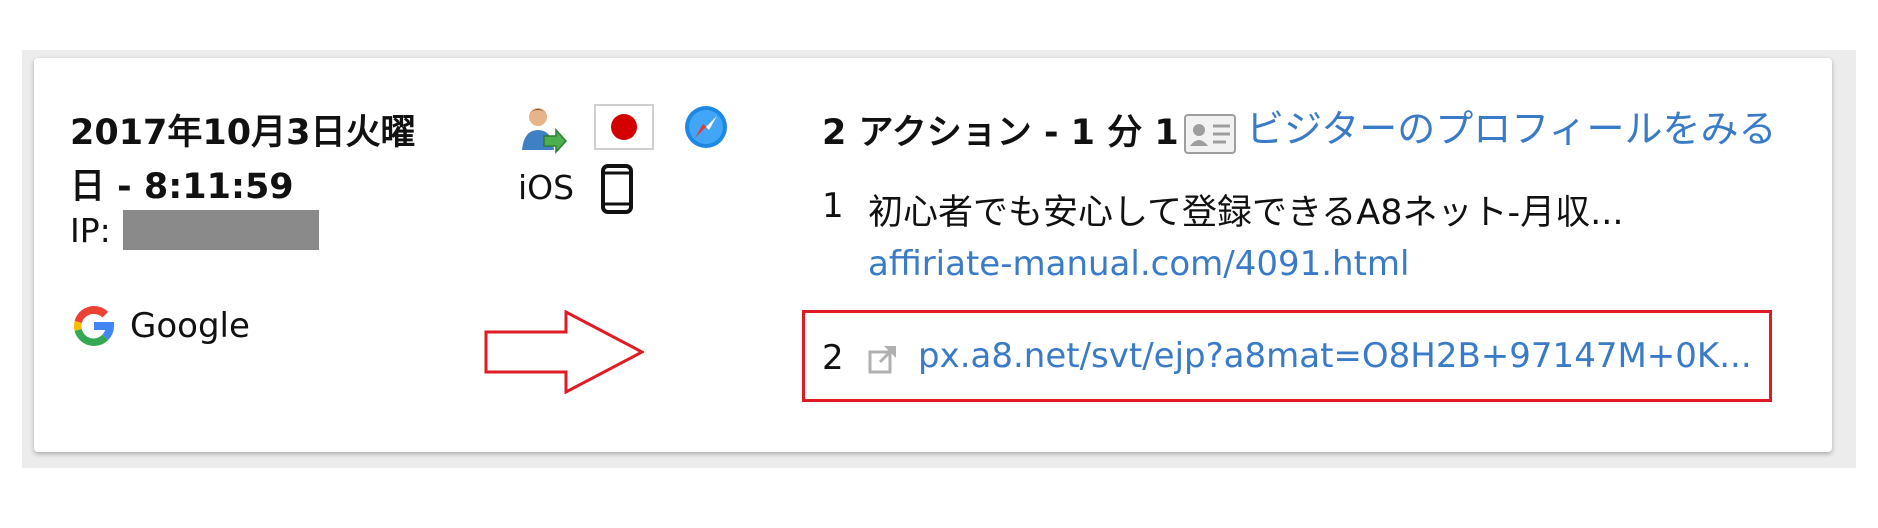 The image size is (1878, 528). What do you see at coordinates (1511, 129) in the screenshot?
I see `visitor-profile-link: ビジターのプロフィールをみる` at bounding box center [1511, 129].